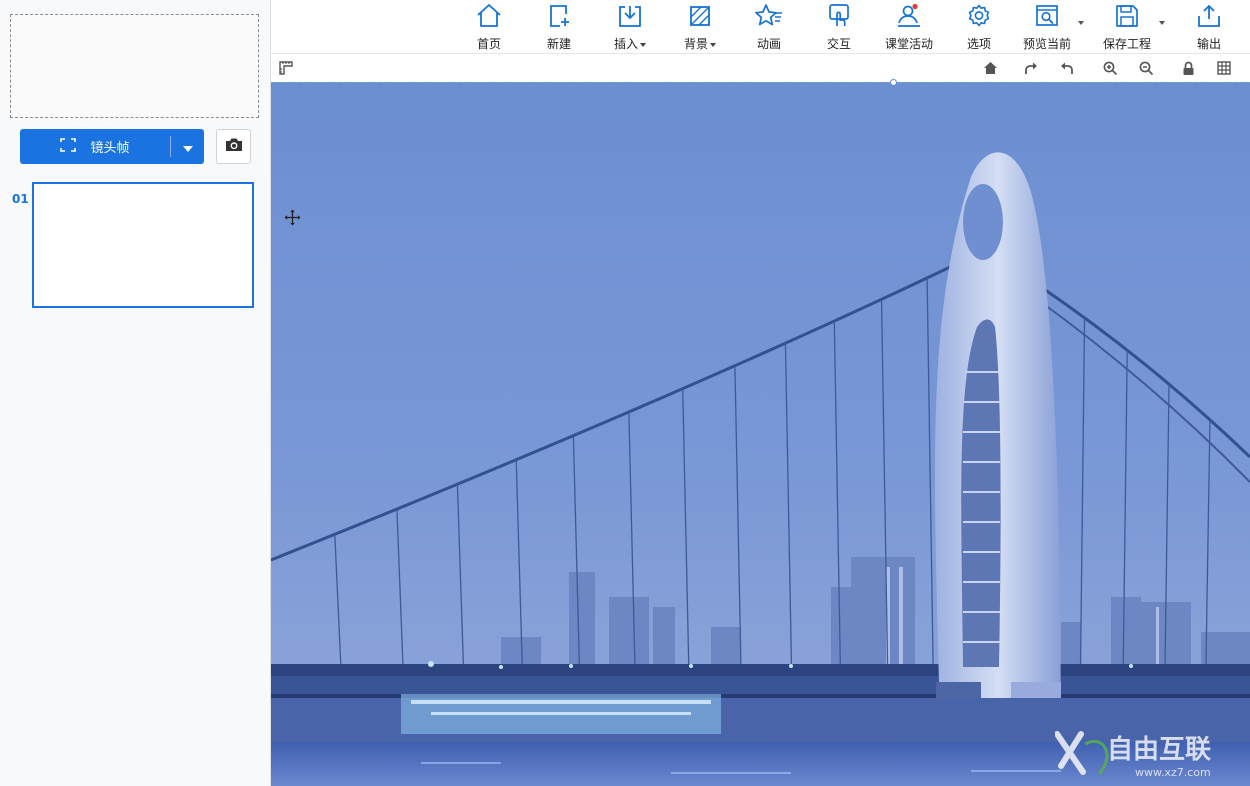 The width and height of the screenshot is (1250, 786). What do you see at coordinates (769, 16) in the screenshot?
I see `animation-icon` at bounding box center [769, 16].